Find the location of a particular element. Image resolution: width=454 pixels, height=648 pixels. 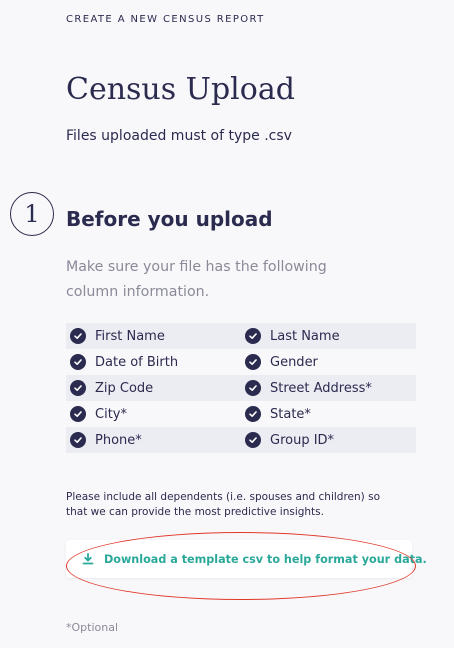

column-item: Last Name is located at coordinates (328, 336).